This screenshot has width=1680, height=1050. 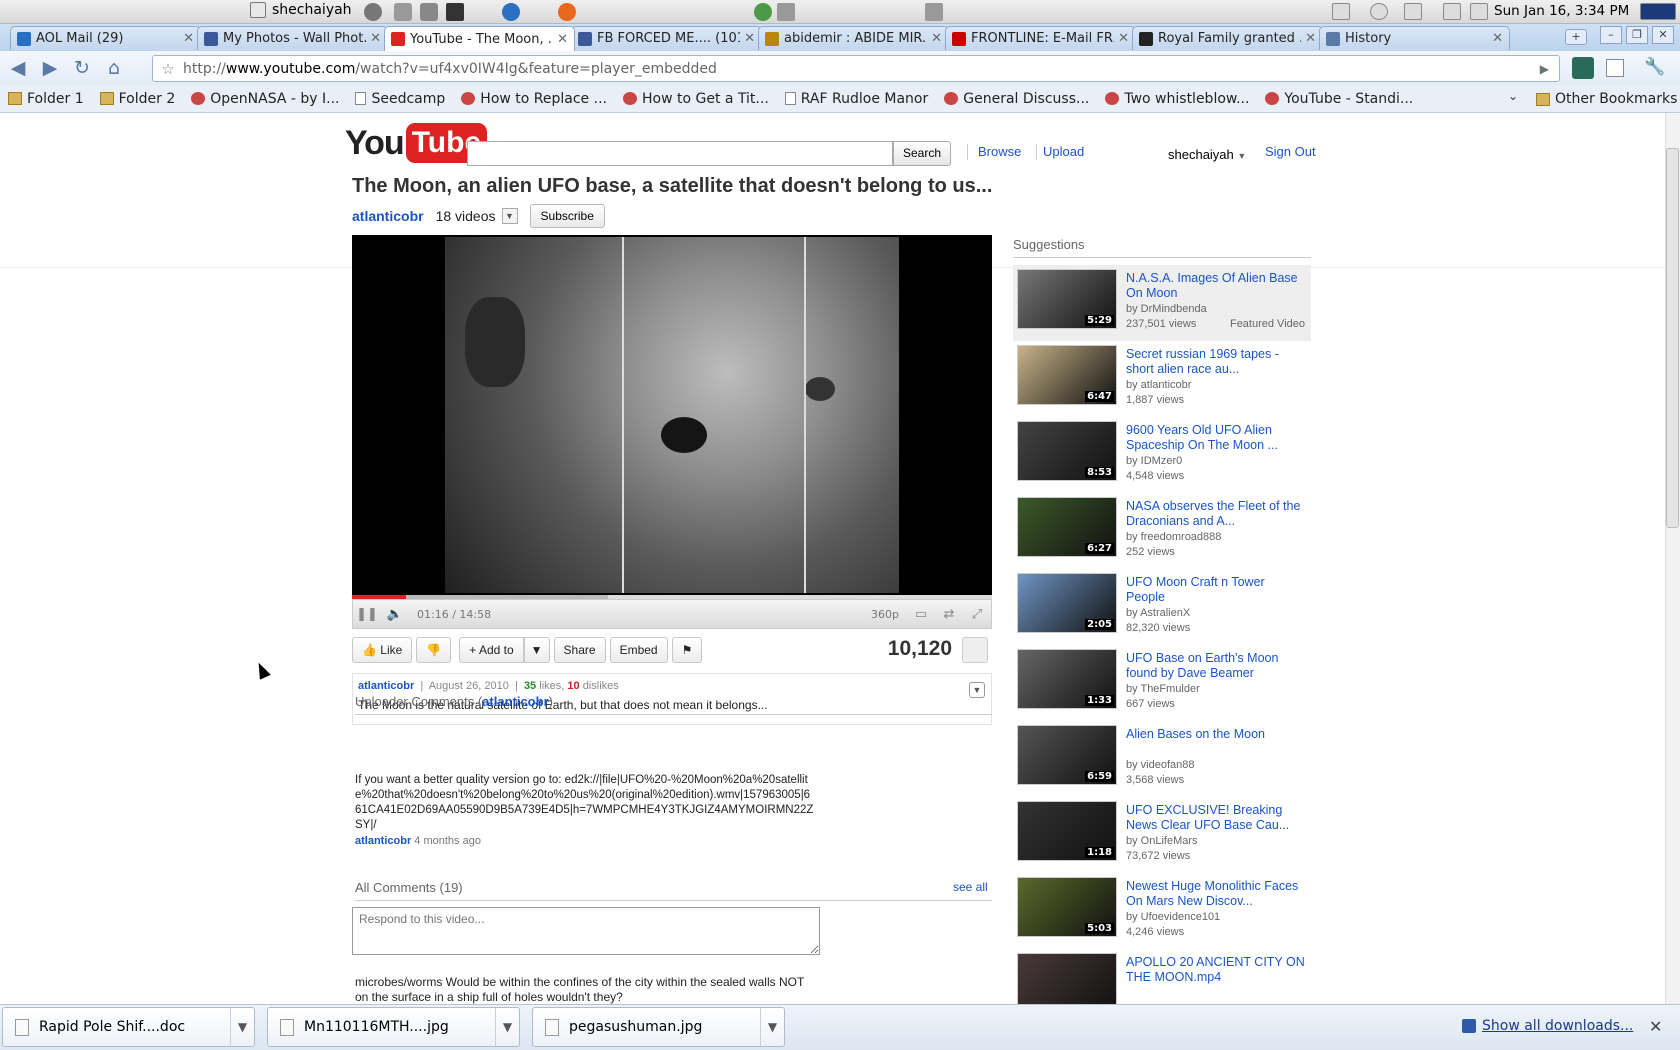 What do you see at coordinates (18, 68) in the screenshot?
I see `back-arrow-icon: ◀` at bounding box center [18, 68].